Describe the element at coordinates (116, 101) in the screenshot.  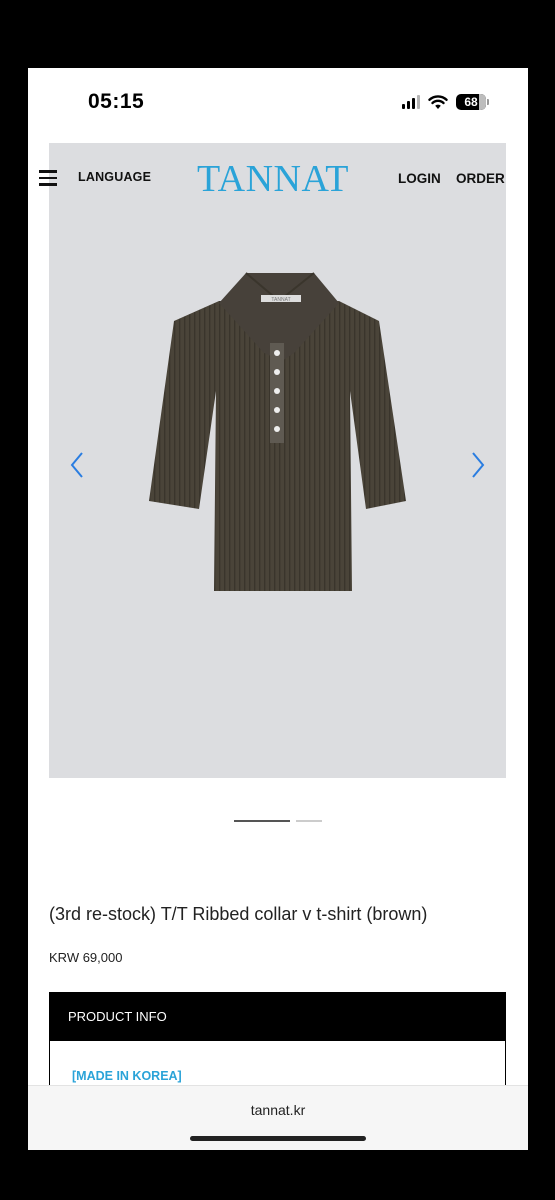
I see `status-time: 05:15` at that location.